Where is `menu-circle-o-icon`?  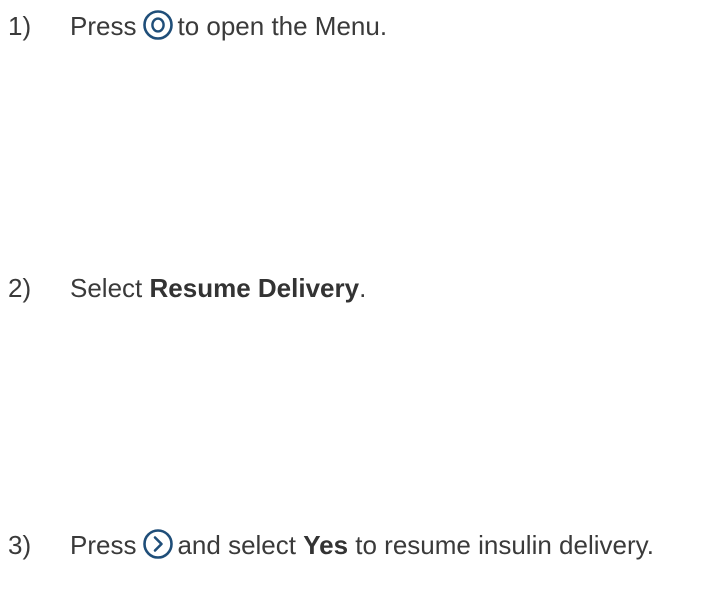 menu-circle-o-icon is located at coordinates (158, 25).